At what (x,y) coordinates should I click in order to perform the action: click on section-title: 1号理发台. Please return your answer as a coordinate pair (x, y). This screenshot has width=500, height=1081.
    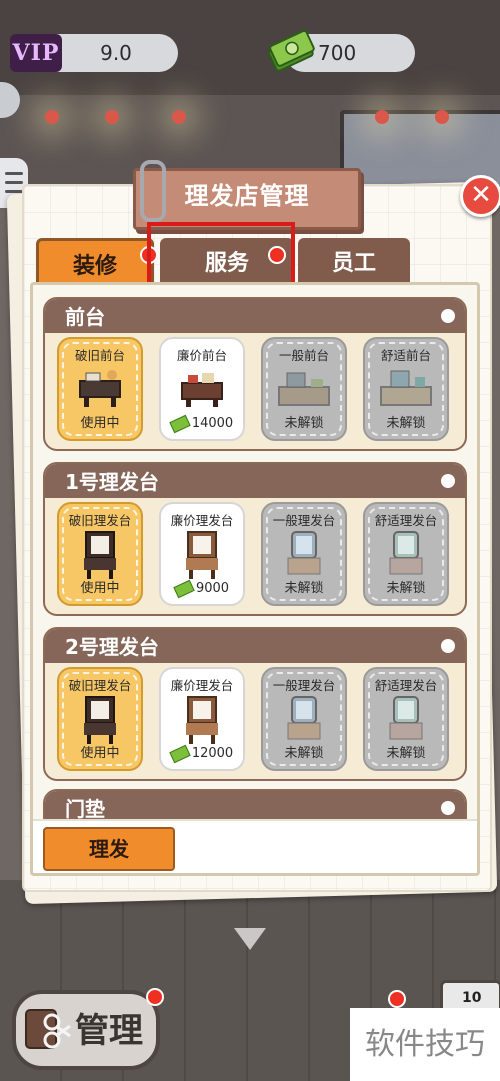
    Looking at the image, I should click on (112, 482).